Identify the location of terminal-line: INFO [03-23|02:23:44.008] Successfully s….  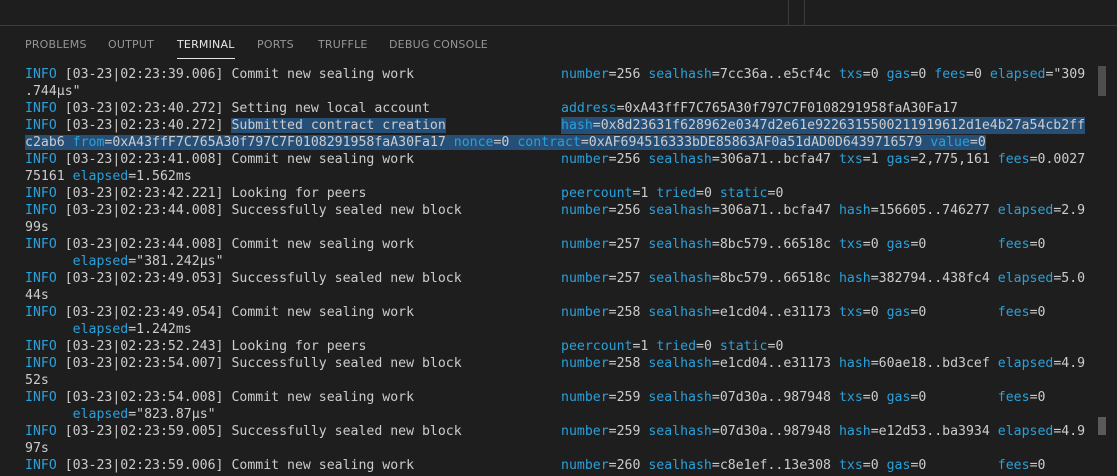
(555, 210).